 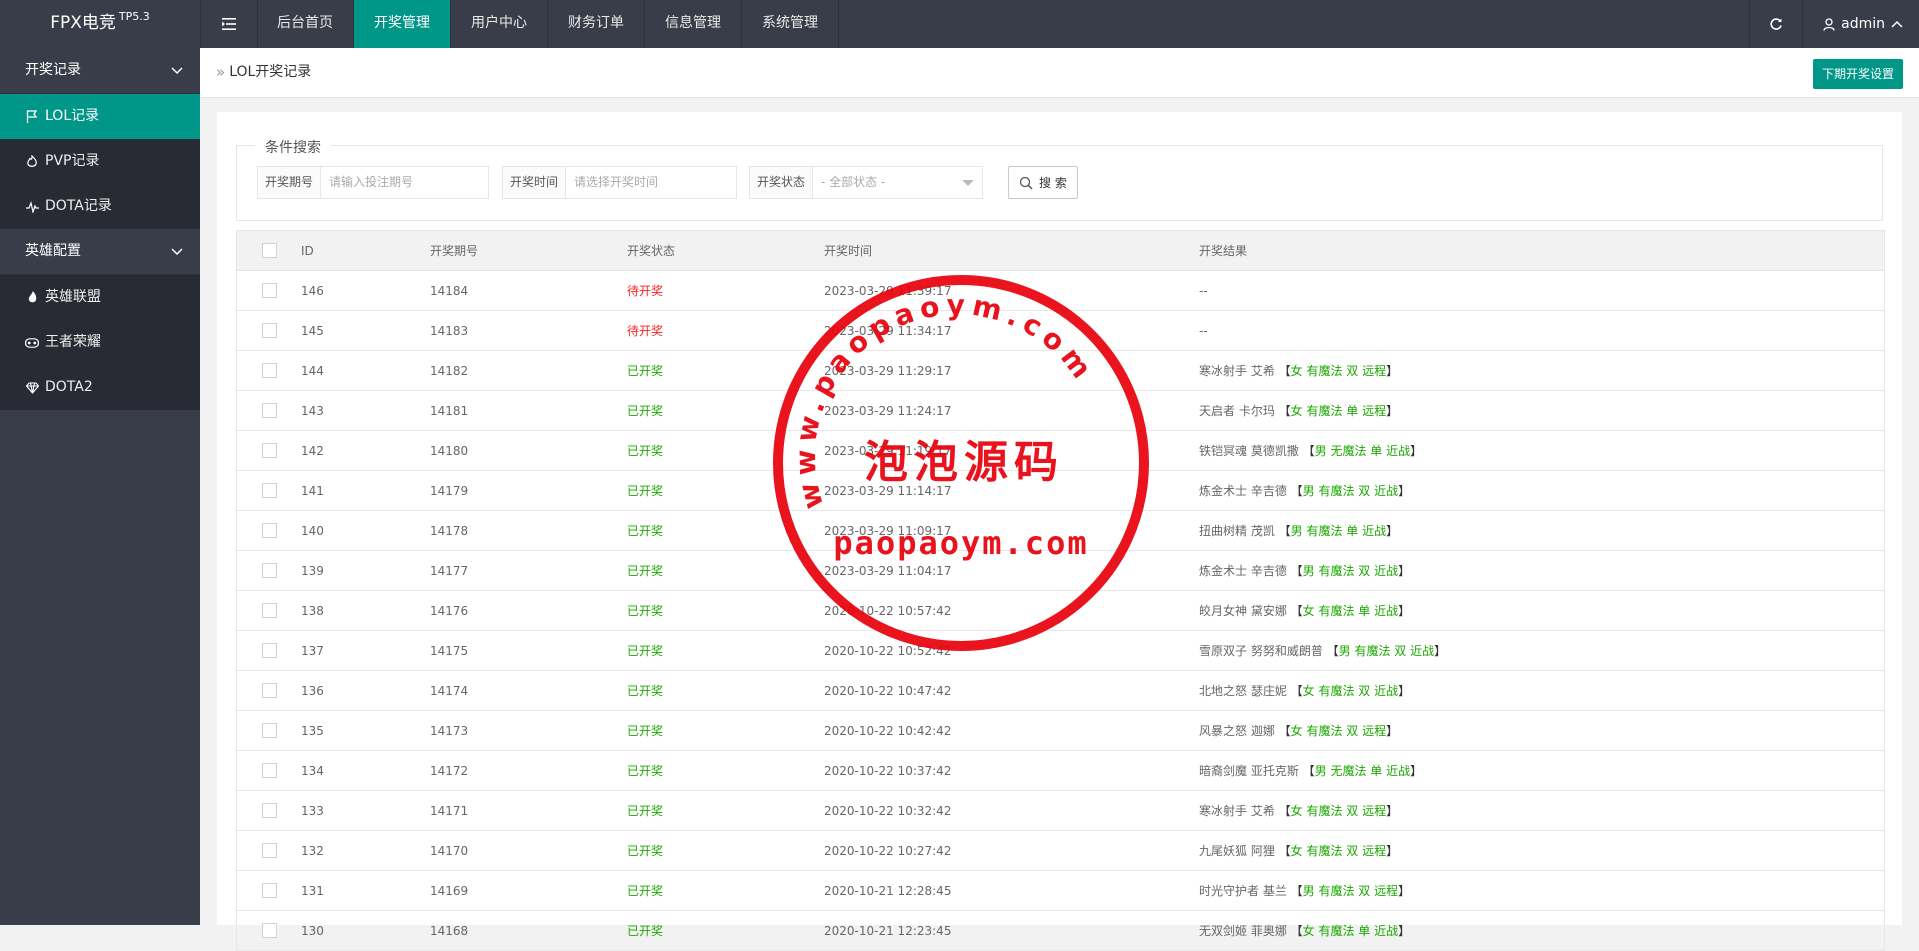 I want to click on caret-down-icon, so click(x=968, y=183).